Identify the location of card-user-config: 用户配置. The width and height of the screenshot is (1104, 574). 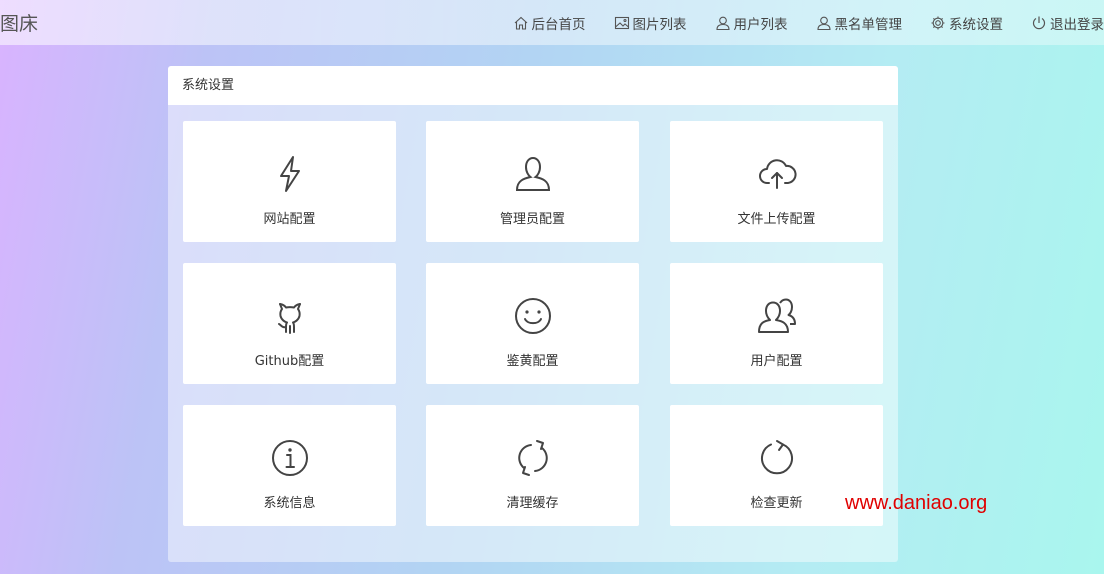
(776, 323).